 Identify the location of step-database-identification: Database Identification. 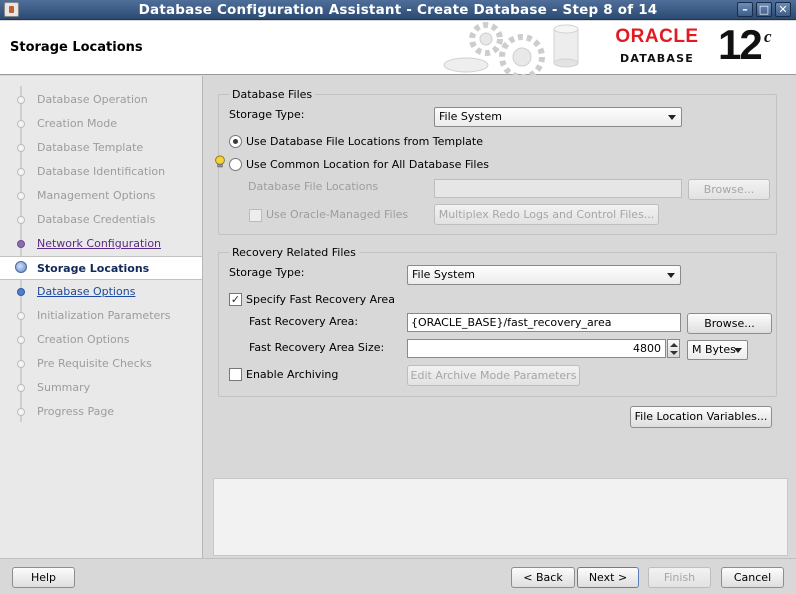
(101, 172).